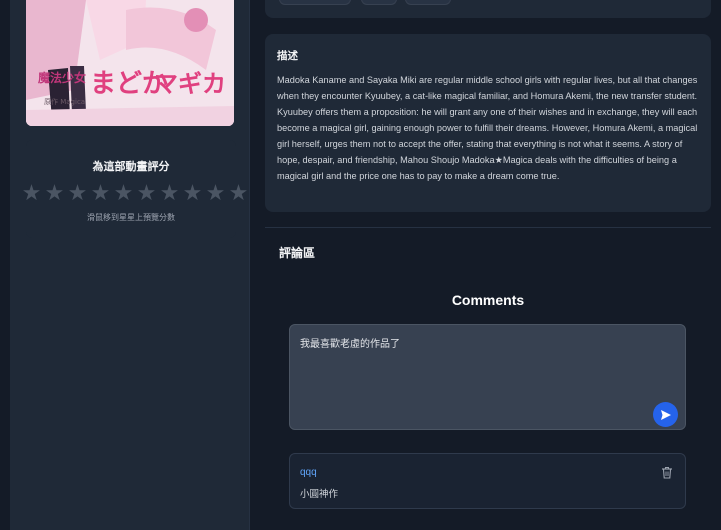 This screenshot has width=721, height=530. I want to click on send-icon, so click(665, 414).